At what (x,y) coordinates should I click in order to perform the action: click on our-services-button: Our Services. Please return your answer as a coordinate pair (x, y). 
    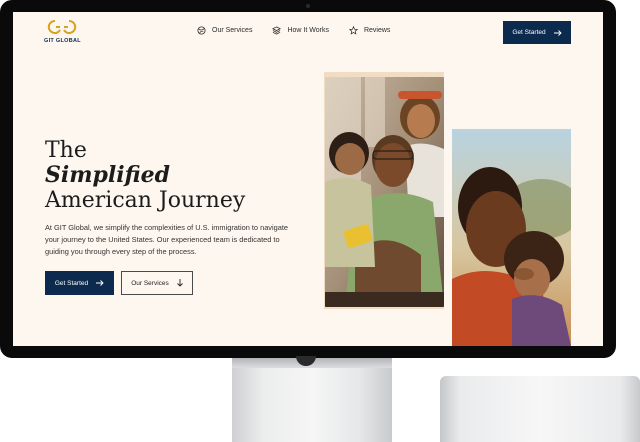
    Looking at the image, I should click on (157, 283).